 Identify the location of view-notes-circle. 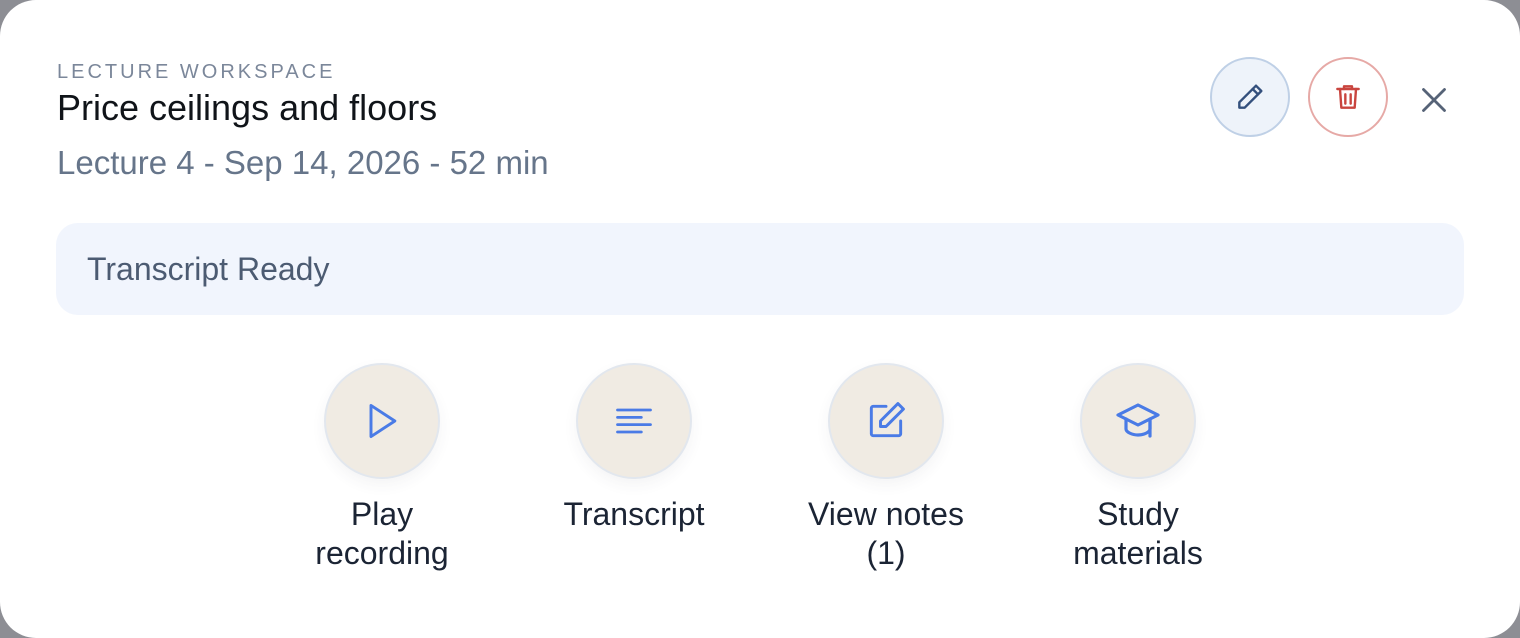
(886, 421).